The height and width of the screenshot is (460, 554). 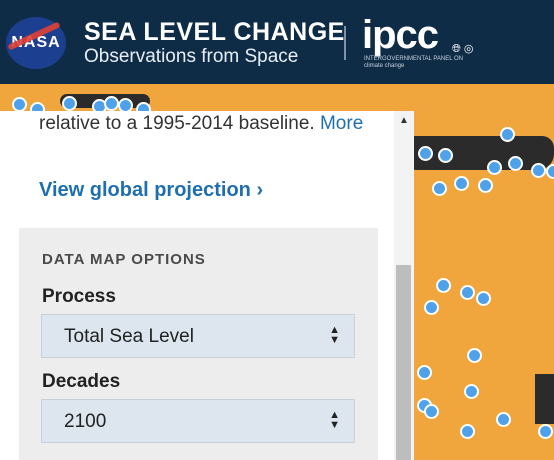 What do you see at coordinates (198, 336) in the screenshot?
I see `process-select: Total Sea Level ▲ ▼` at bounding box center [198, 336].